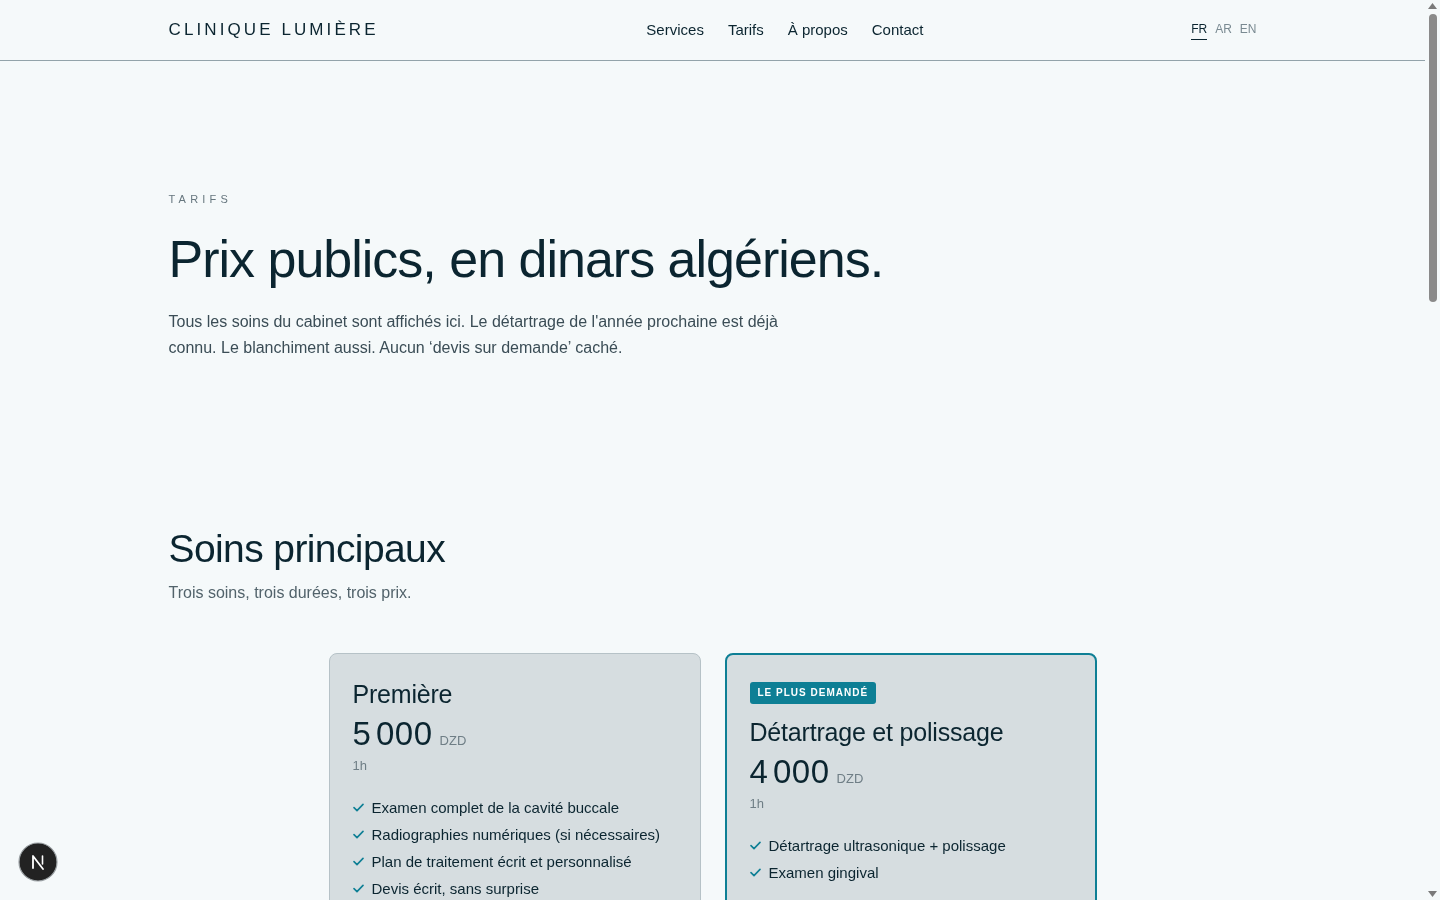 The width and height of the screenshot is (1440, 900). Describe the element at coordinates (526, 259) in the screenshot. I see `page-heading: Prix publics, en dinars algériens.` at that location.